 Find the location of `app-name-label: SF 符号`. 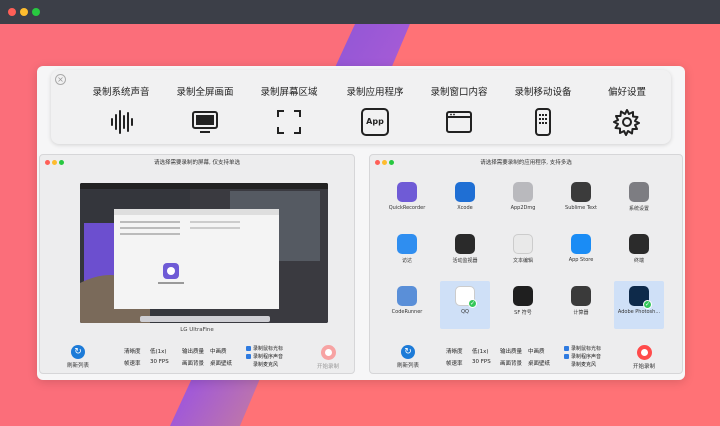

app-name-label: SF 符号 is located at coordinates (523, 313).